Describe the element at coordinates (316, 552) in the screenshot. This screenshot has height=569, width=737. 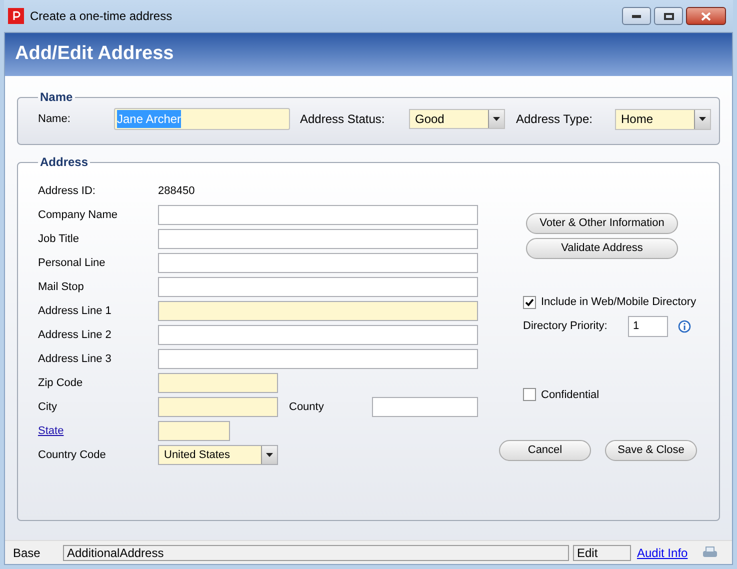
I see `status-record: AdditionalAddress` at that location.